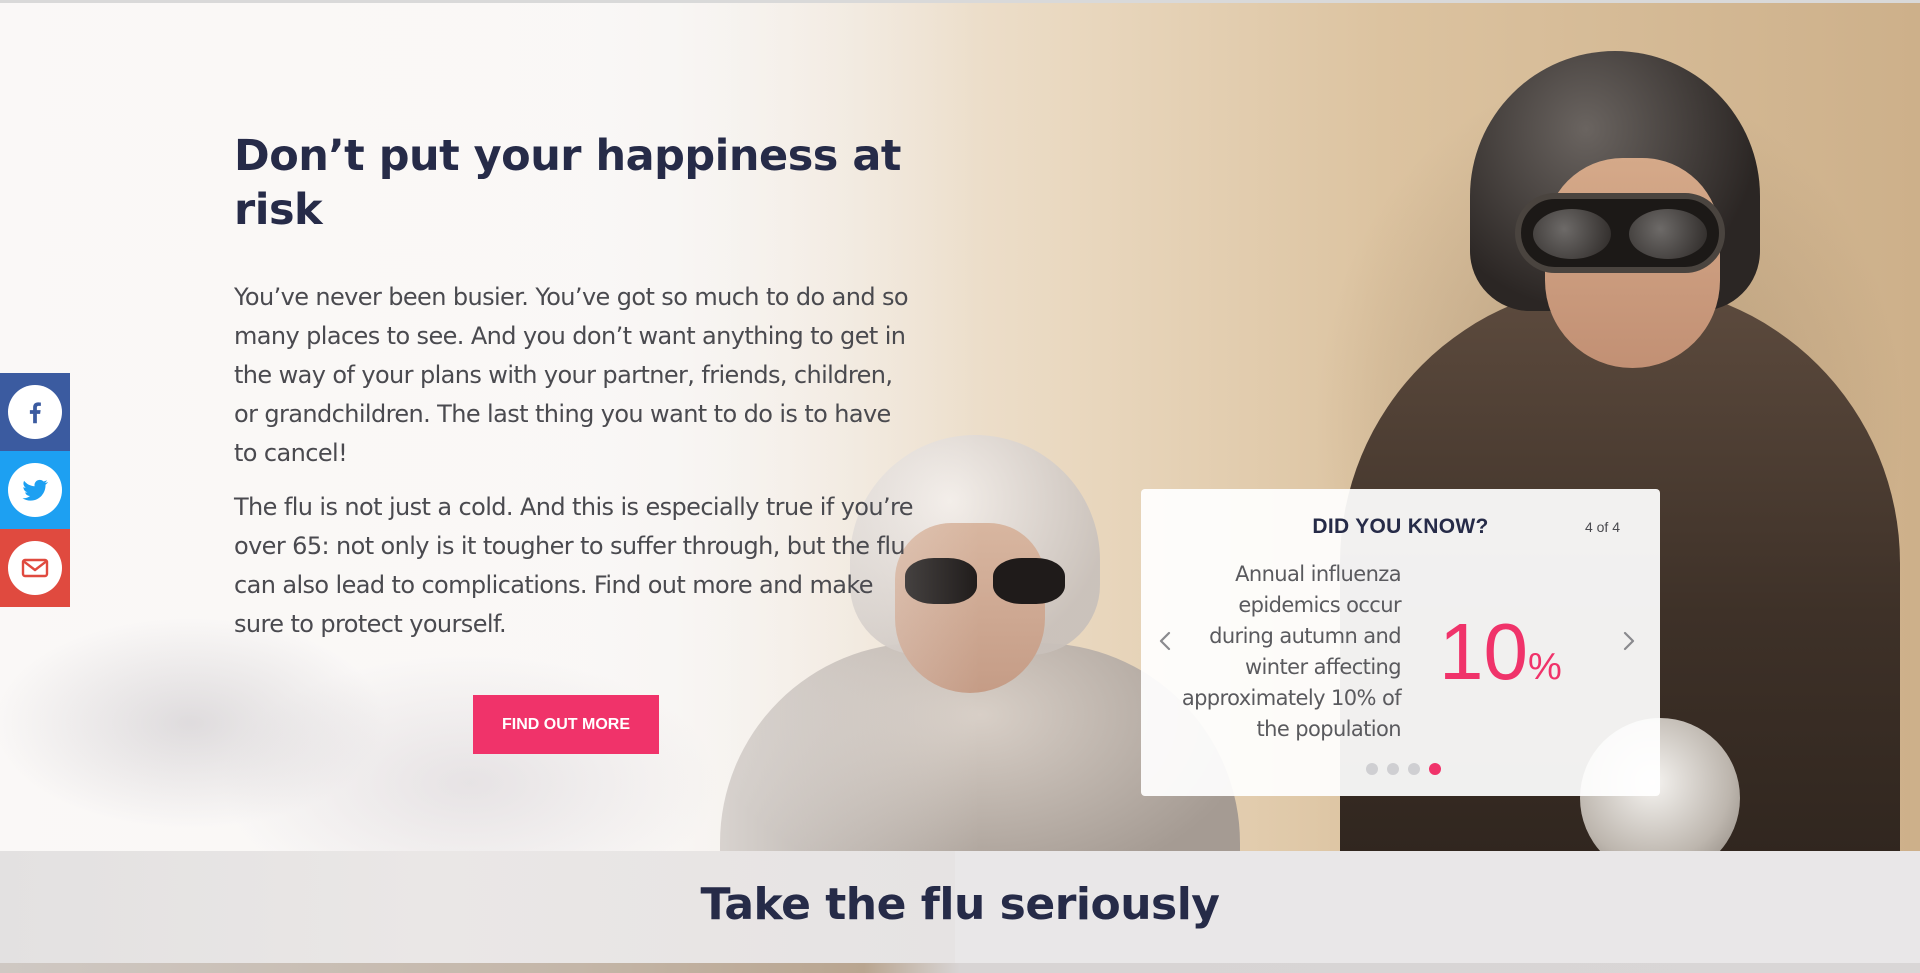 Image resolution: width=1920 pixels, height=973 pixels. What do you see at coordinates (567, 183) in the screenshot?
I see `hero-title: Don’t put your happiness at risk` at bounding box center [567, 183].